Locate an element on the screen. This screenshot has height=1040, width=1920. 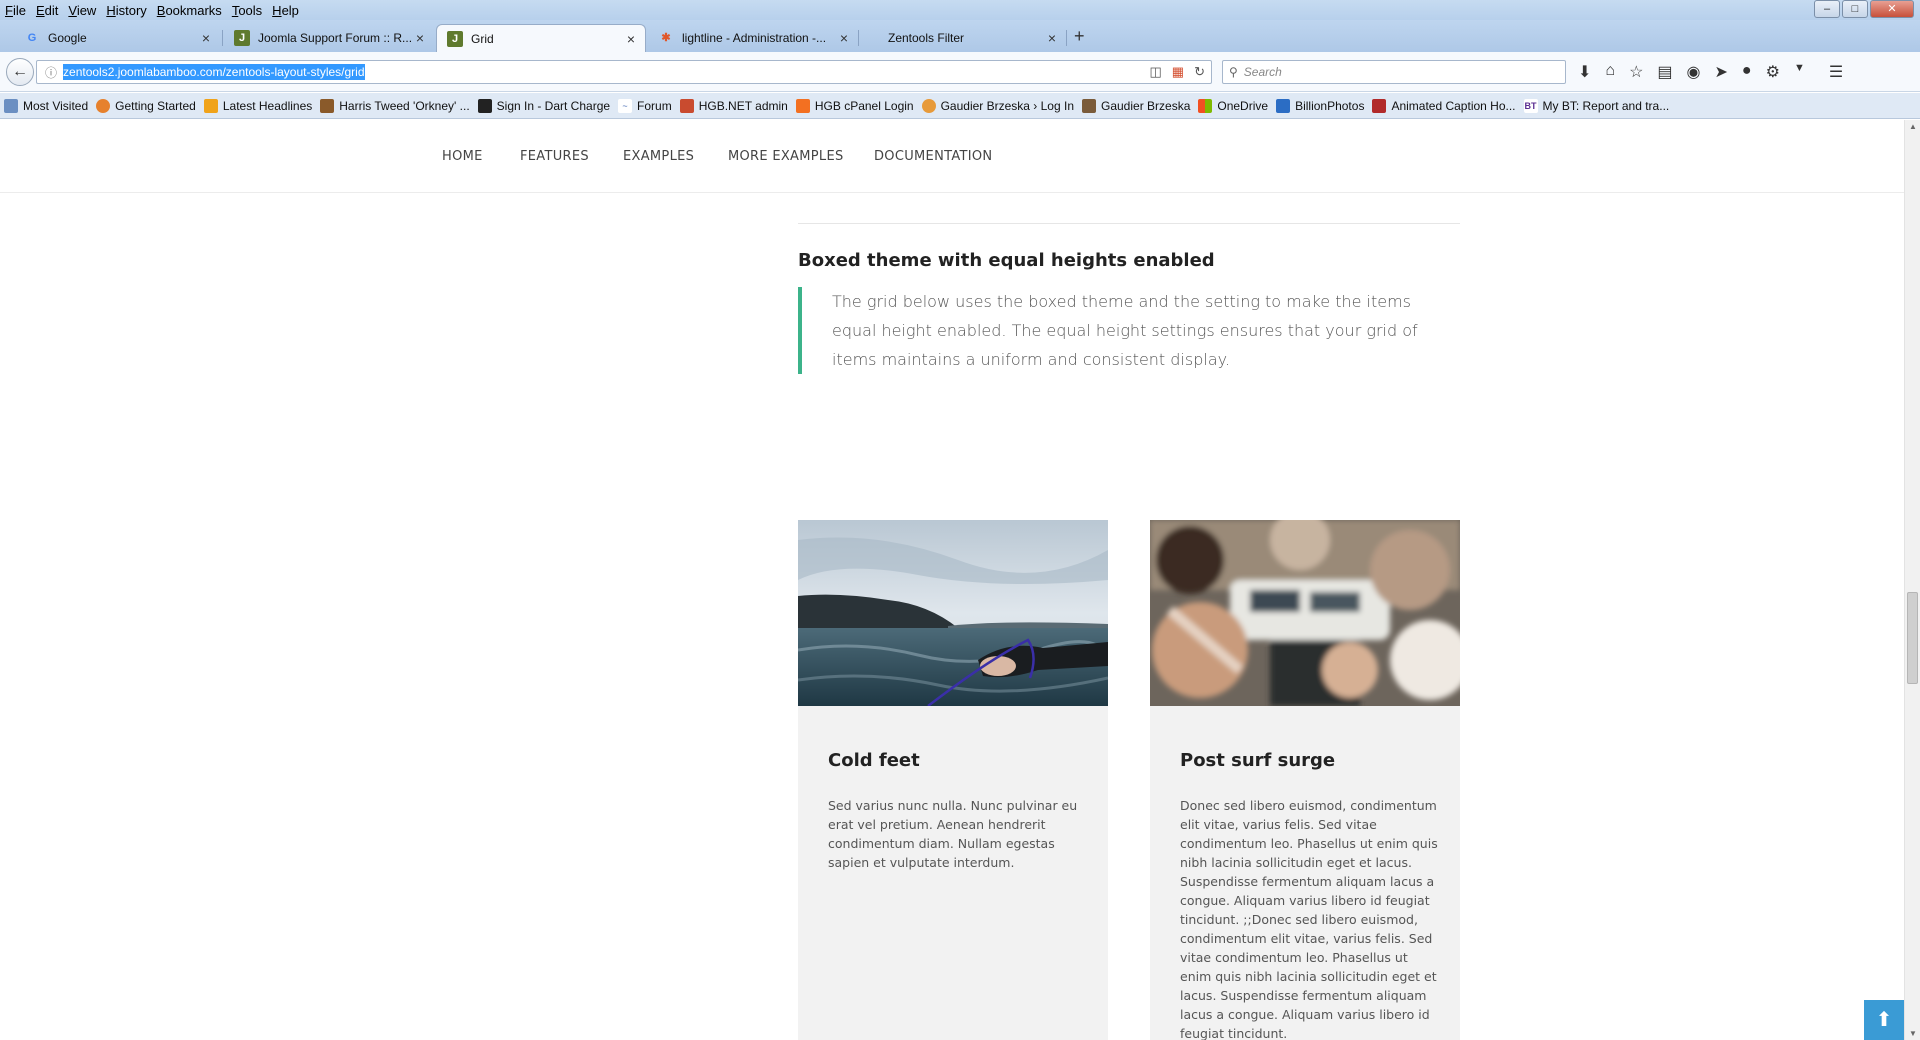
bookmarks-list-icon: ▤ is located at coordinates (1664, 72).